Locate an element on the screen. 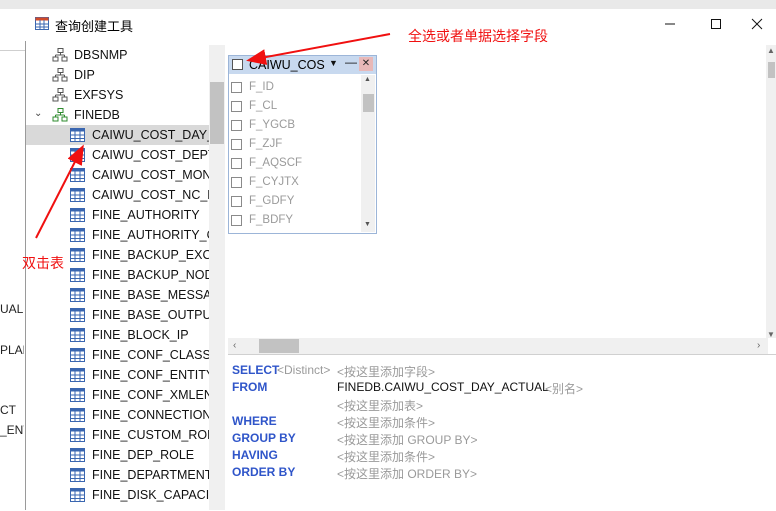  dropdown-icon: ▼ is located at coordinates (333, 63).